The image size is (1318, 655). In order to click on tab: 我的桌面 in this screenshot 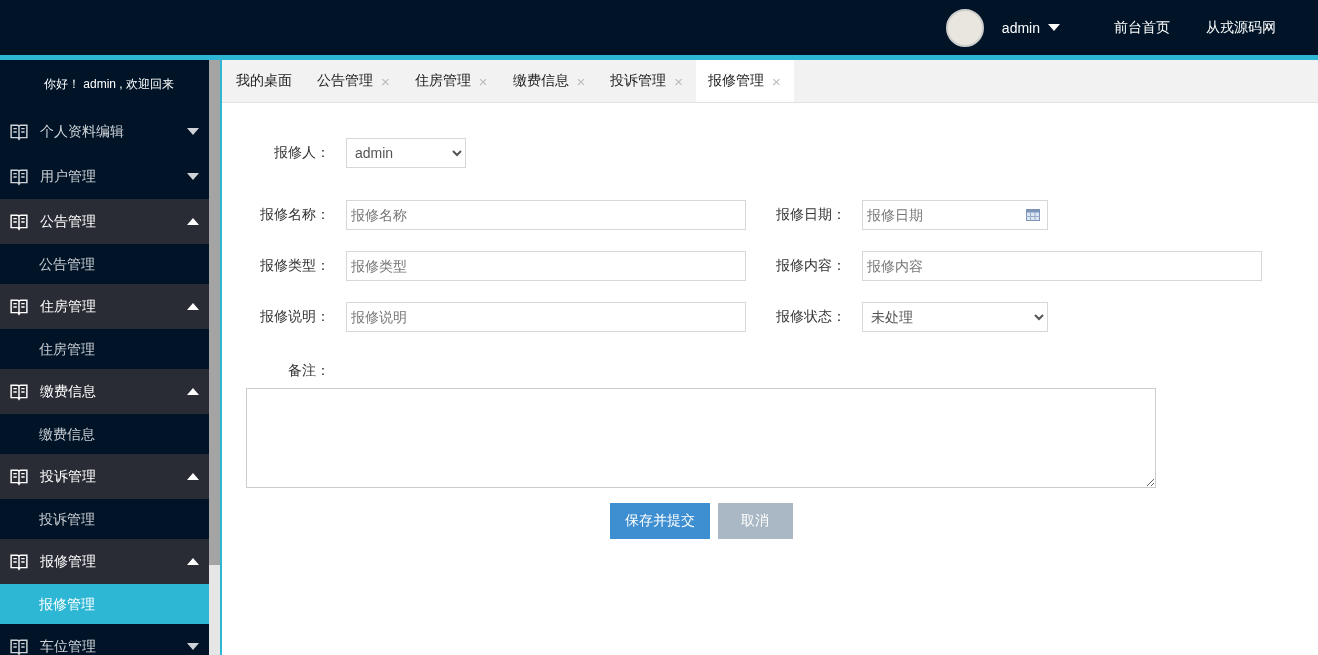, I will do `click(264, 81)`.